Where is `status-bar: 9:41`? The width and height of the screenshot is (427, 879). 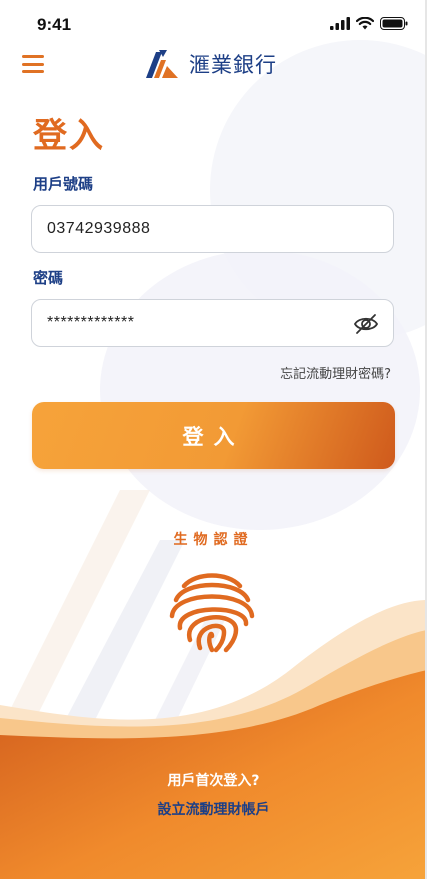
status-bar: 9:41 is located at coordinates (212, 24).